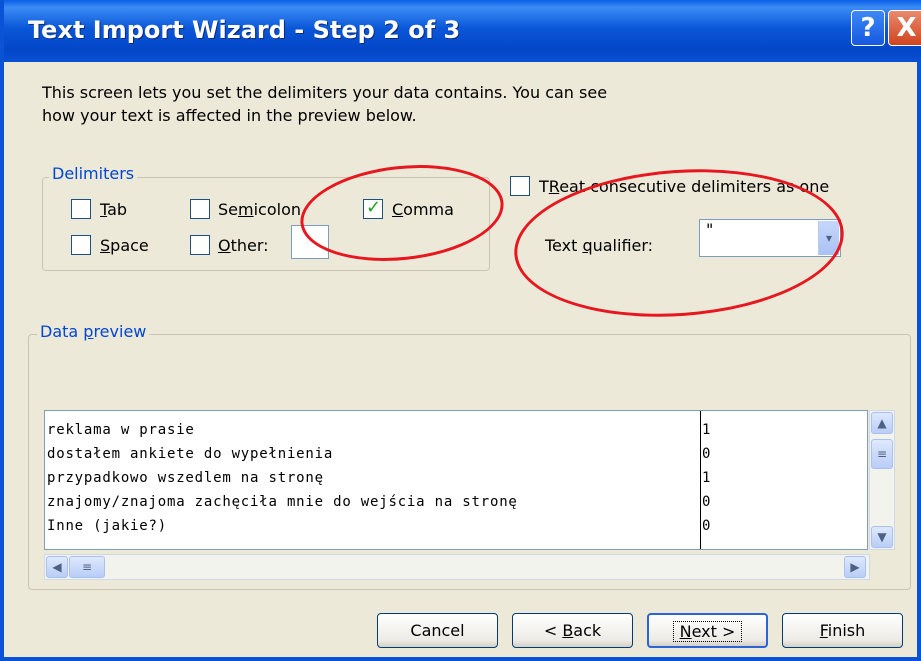  I want to click on text-qualifier-label: Text qualifier:, so click(599, 245).